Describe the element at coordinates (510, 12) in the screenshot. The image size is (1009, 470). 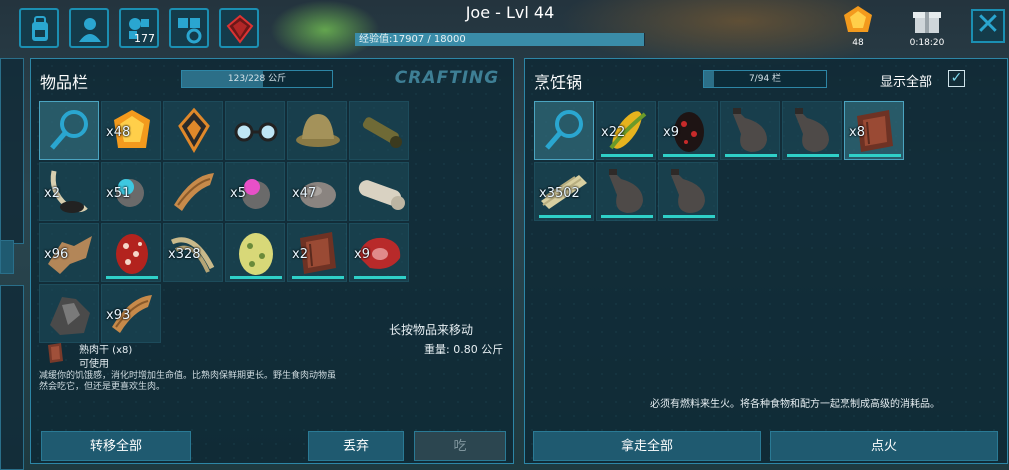
I see `player-name-level: Joe - Lvl 44` at that location.